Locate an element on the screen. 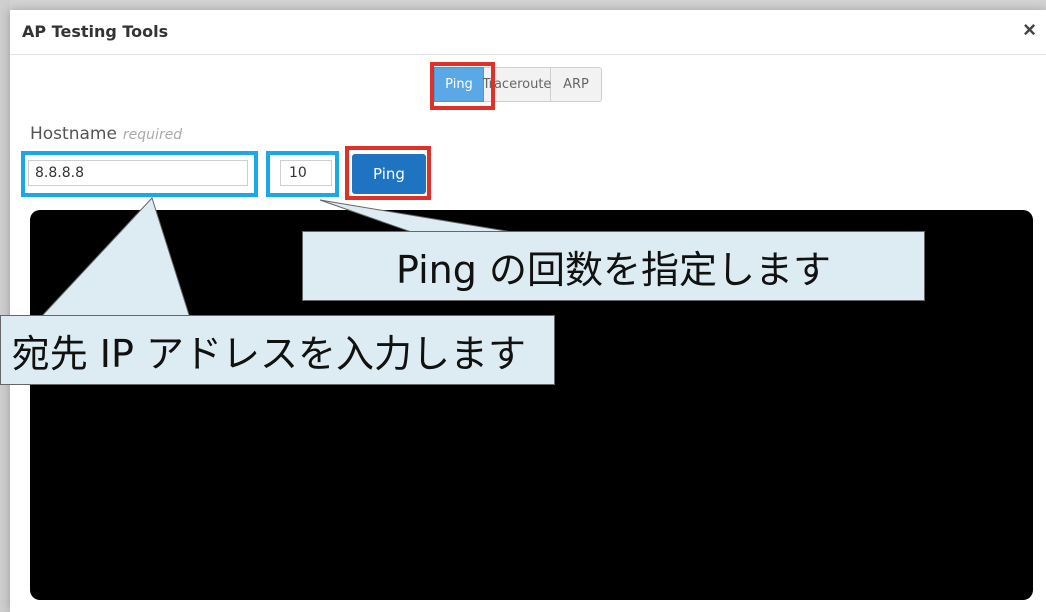 The width and height of the screenshot is (1046, 612). close-icon: × is located at coordinates (1029, 30).